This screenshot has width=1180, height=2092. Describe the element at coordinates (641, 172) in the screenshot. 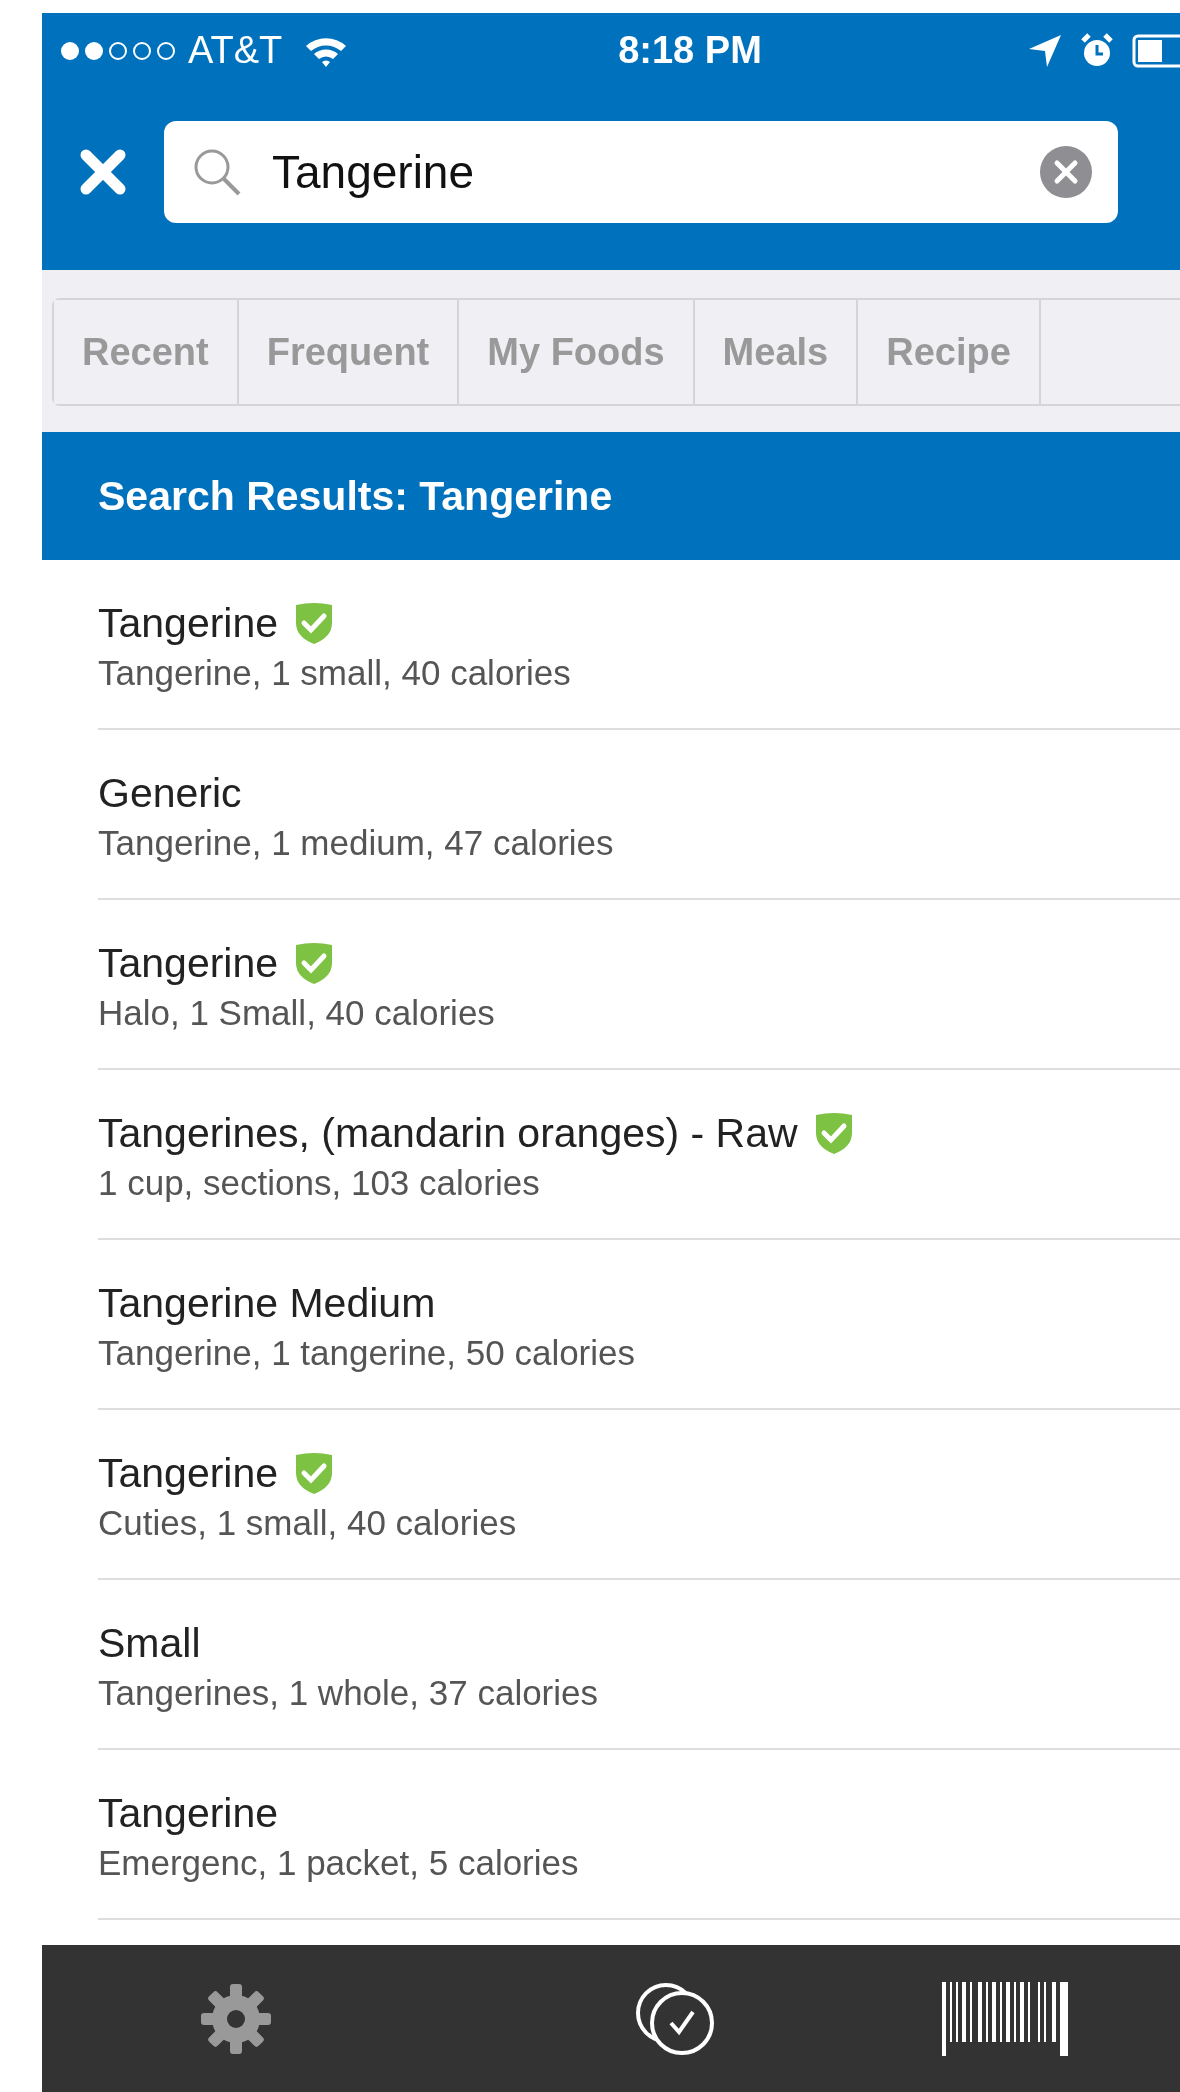

I see `search-field: Tangerine` at that location.